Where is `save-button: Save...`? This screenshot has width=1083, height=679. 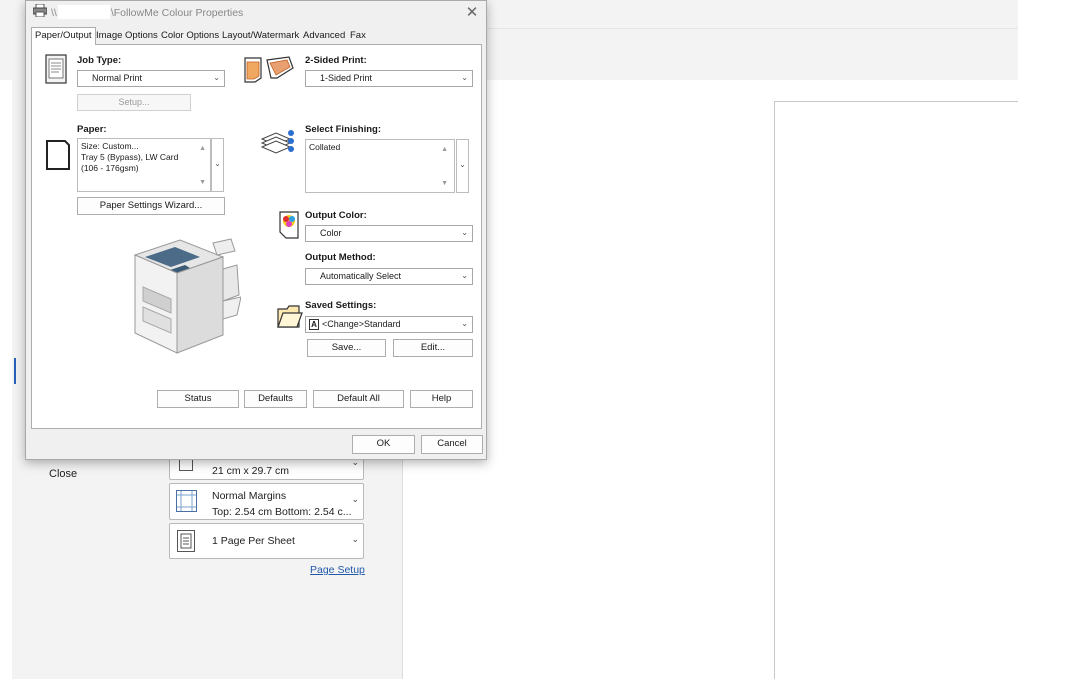 save-button: Save... is located at coordinates (346, 348).